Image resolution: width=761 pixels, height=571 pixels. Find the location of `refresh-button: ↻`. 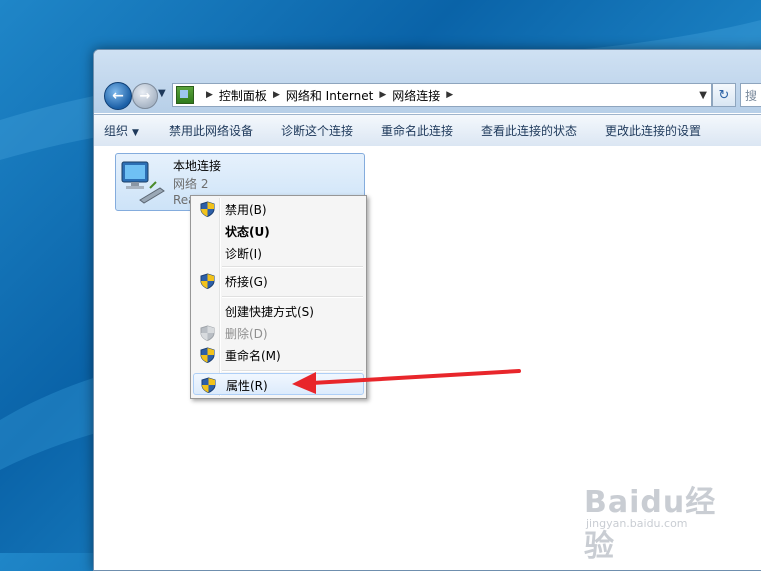

refresh-button: ↻ is located at coordinates (724, 95).